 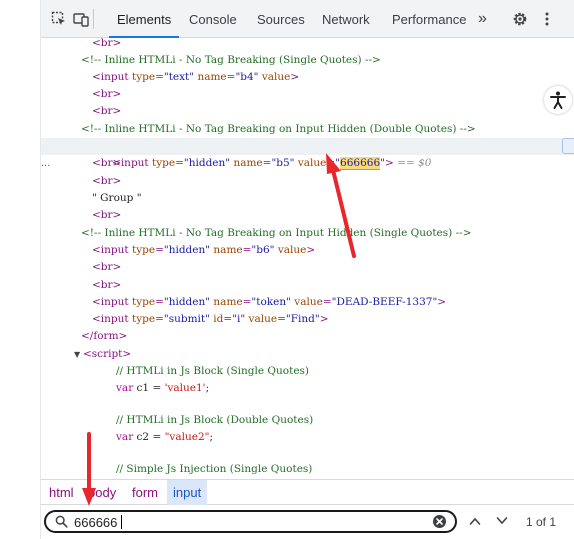 I want to click on match-count: 1 of 1, so click(x=541, y=522).